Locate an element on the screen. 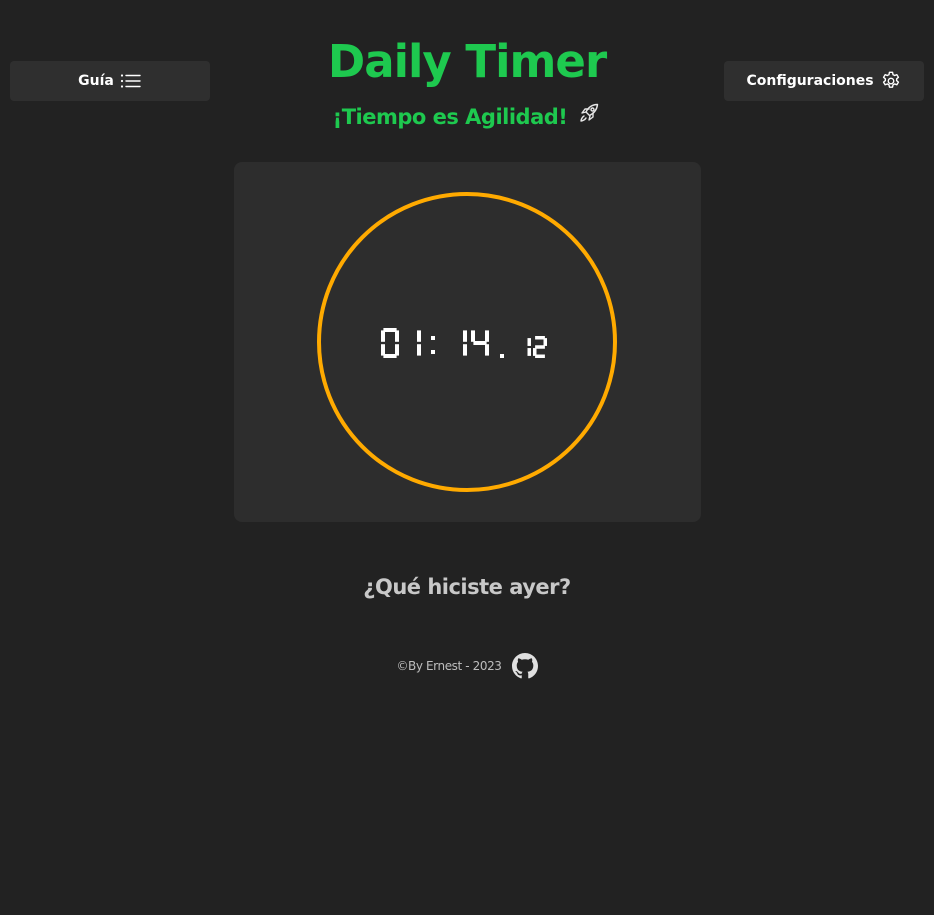 This screenshot has width=934, height=915. footer-credit: ©By Ernest - 2023 is located at coordinates (449, 666).